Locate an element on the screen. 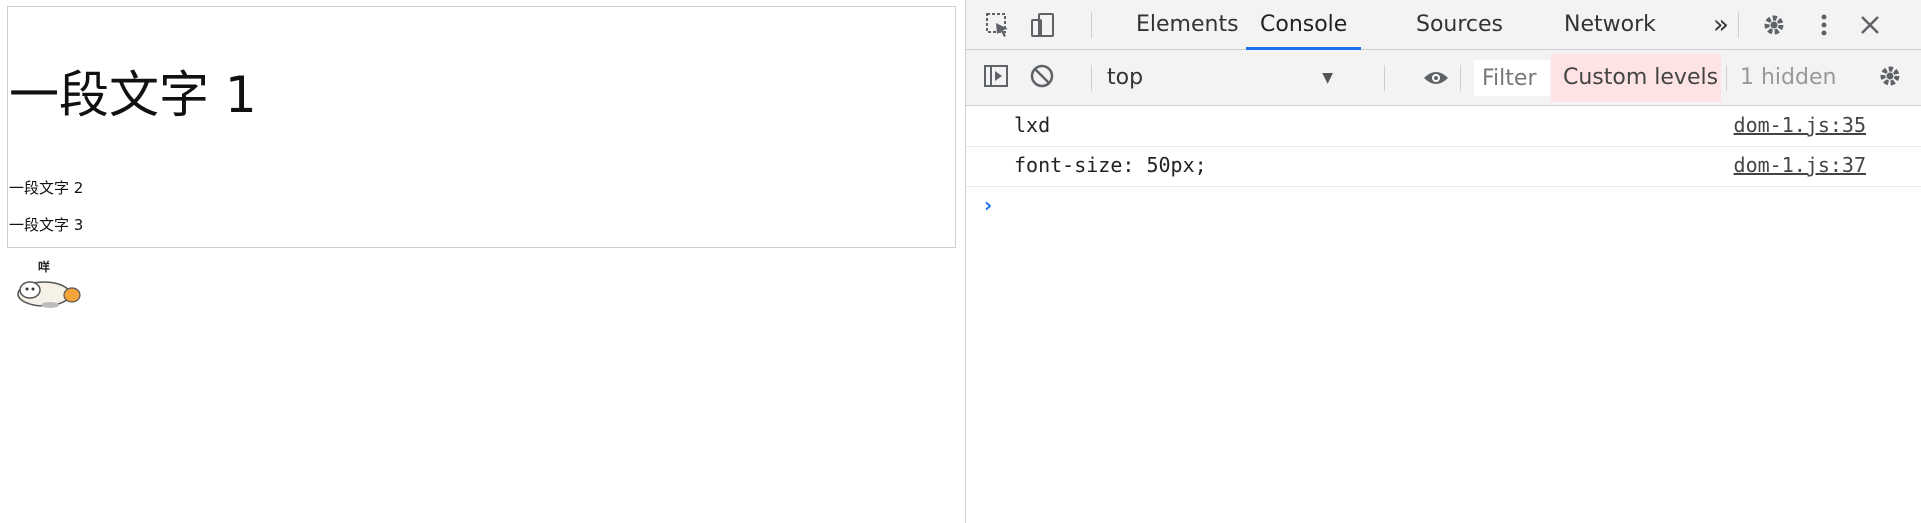 Image resolution: width=1921 pixels, height=523 pixels. paragraph-text-3: 一段文字 3 is located at coordinates (46, 225).